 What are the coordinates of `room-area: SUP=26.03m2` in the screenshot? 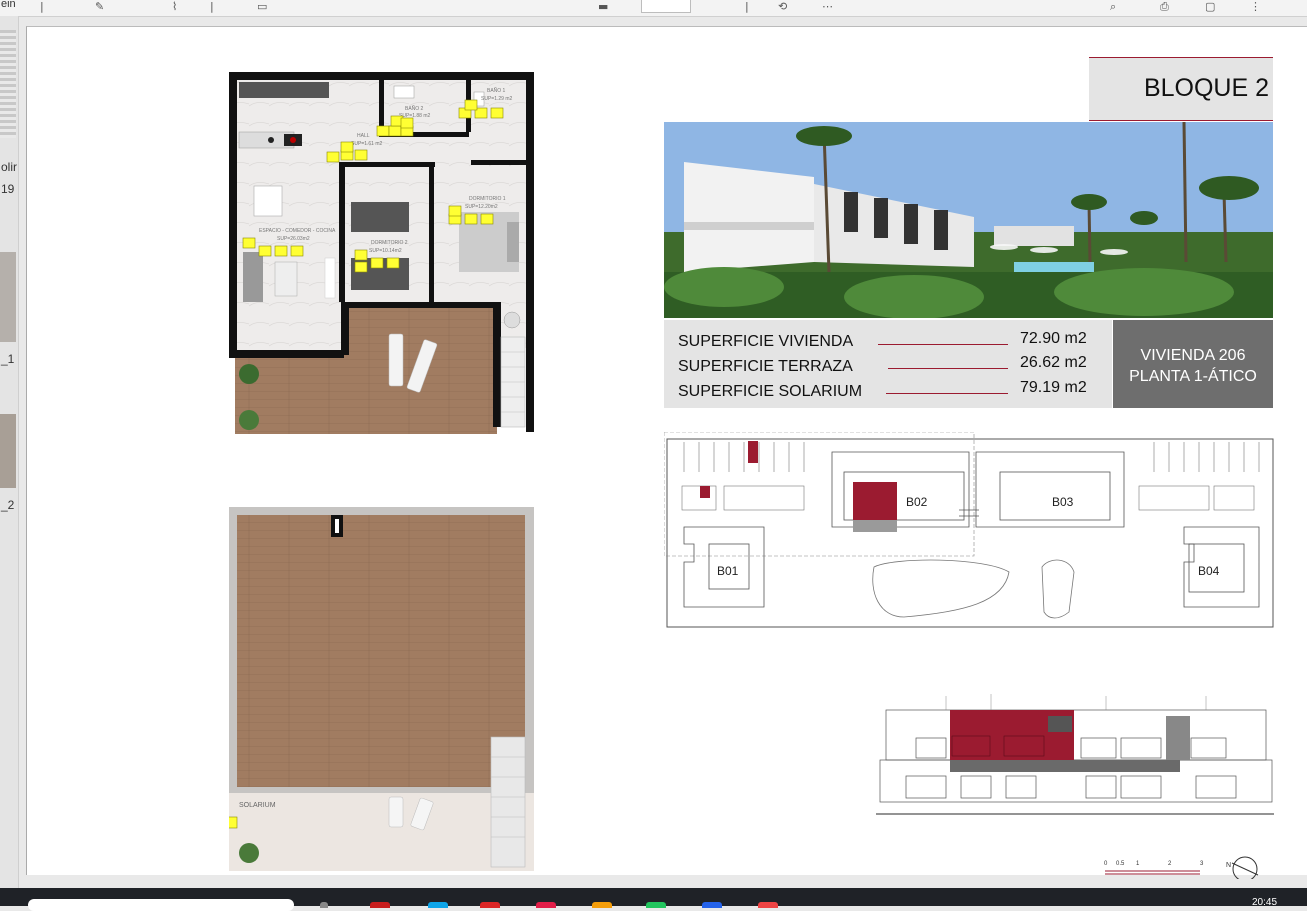 It's located at (293, 239).